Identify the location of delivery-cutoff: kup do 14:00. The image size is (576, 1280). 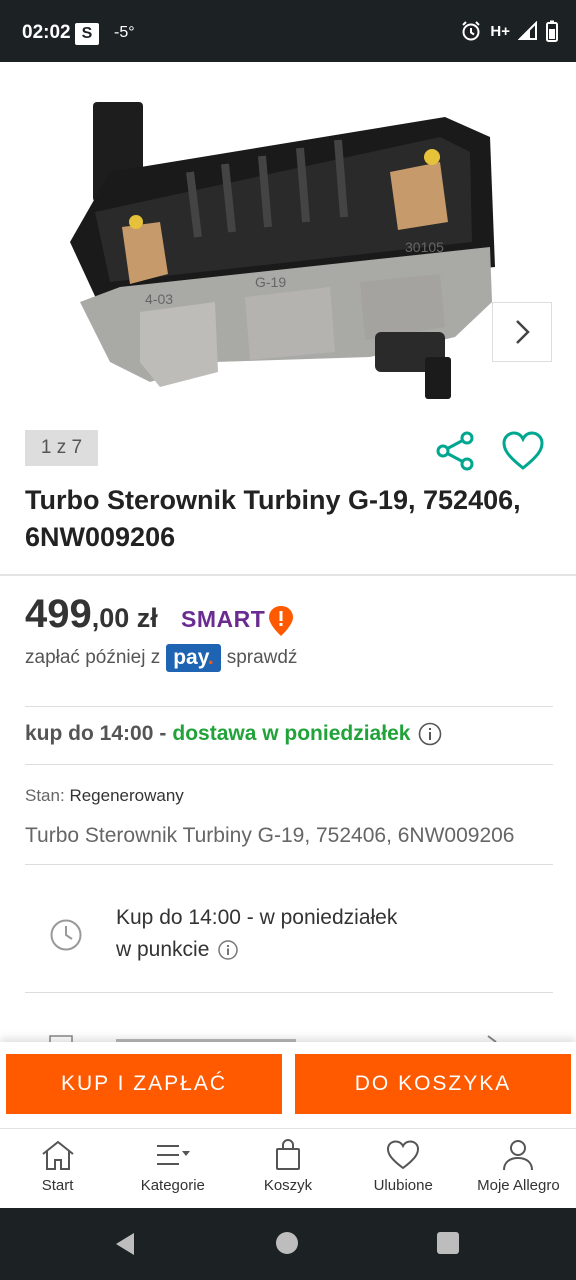
(89, 733).